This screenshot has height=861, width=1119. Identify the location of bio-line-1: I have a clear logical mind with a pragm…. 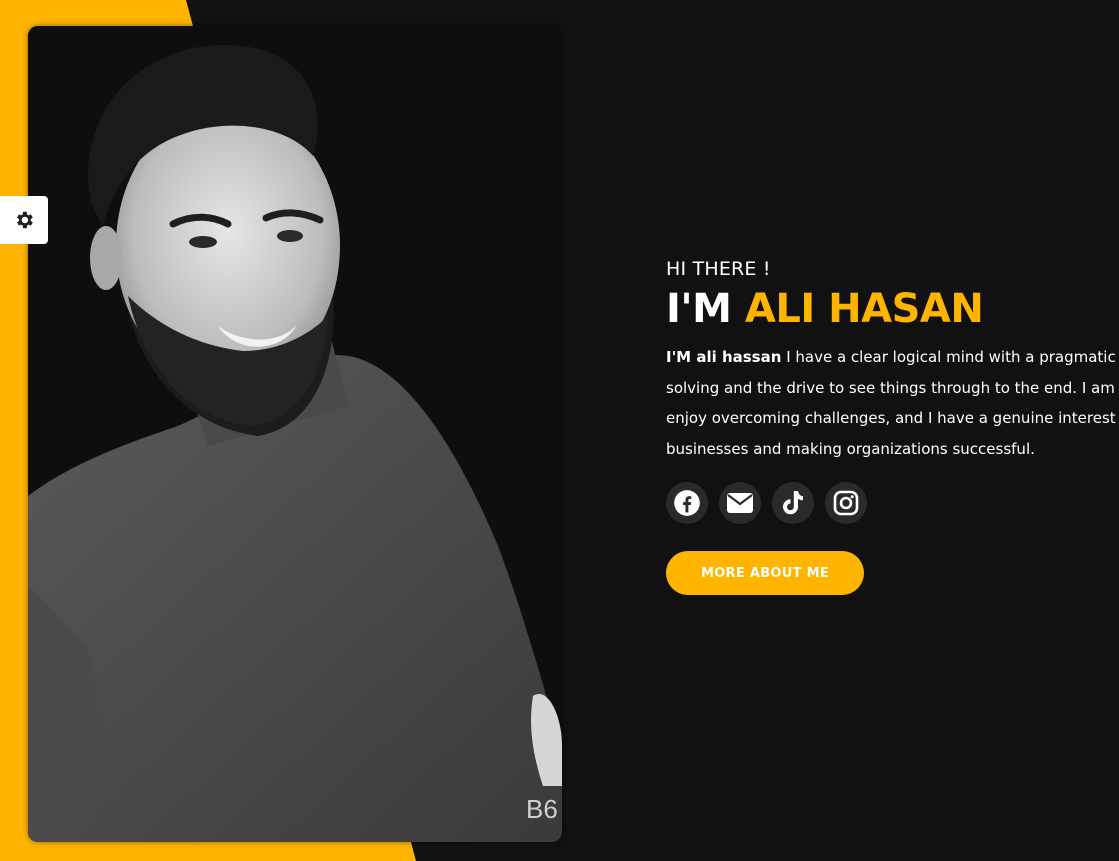
(952, 357).